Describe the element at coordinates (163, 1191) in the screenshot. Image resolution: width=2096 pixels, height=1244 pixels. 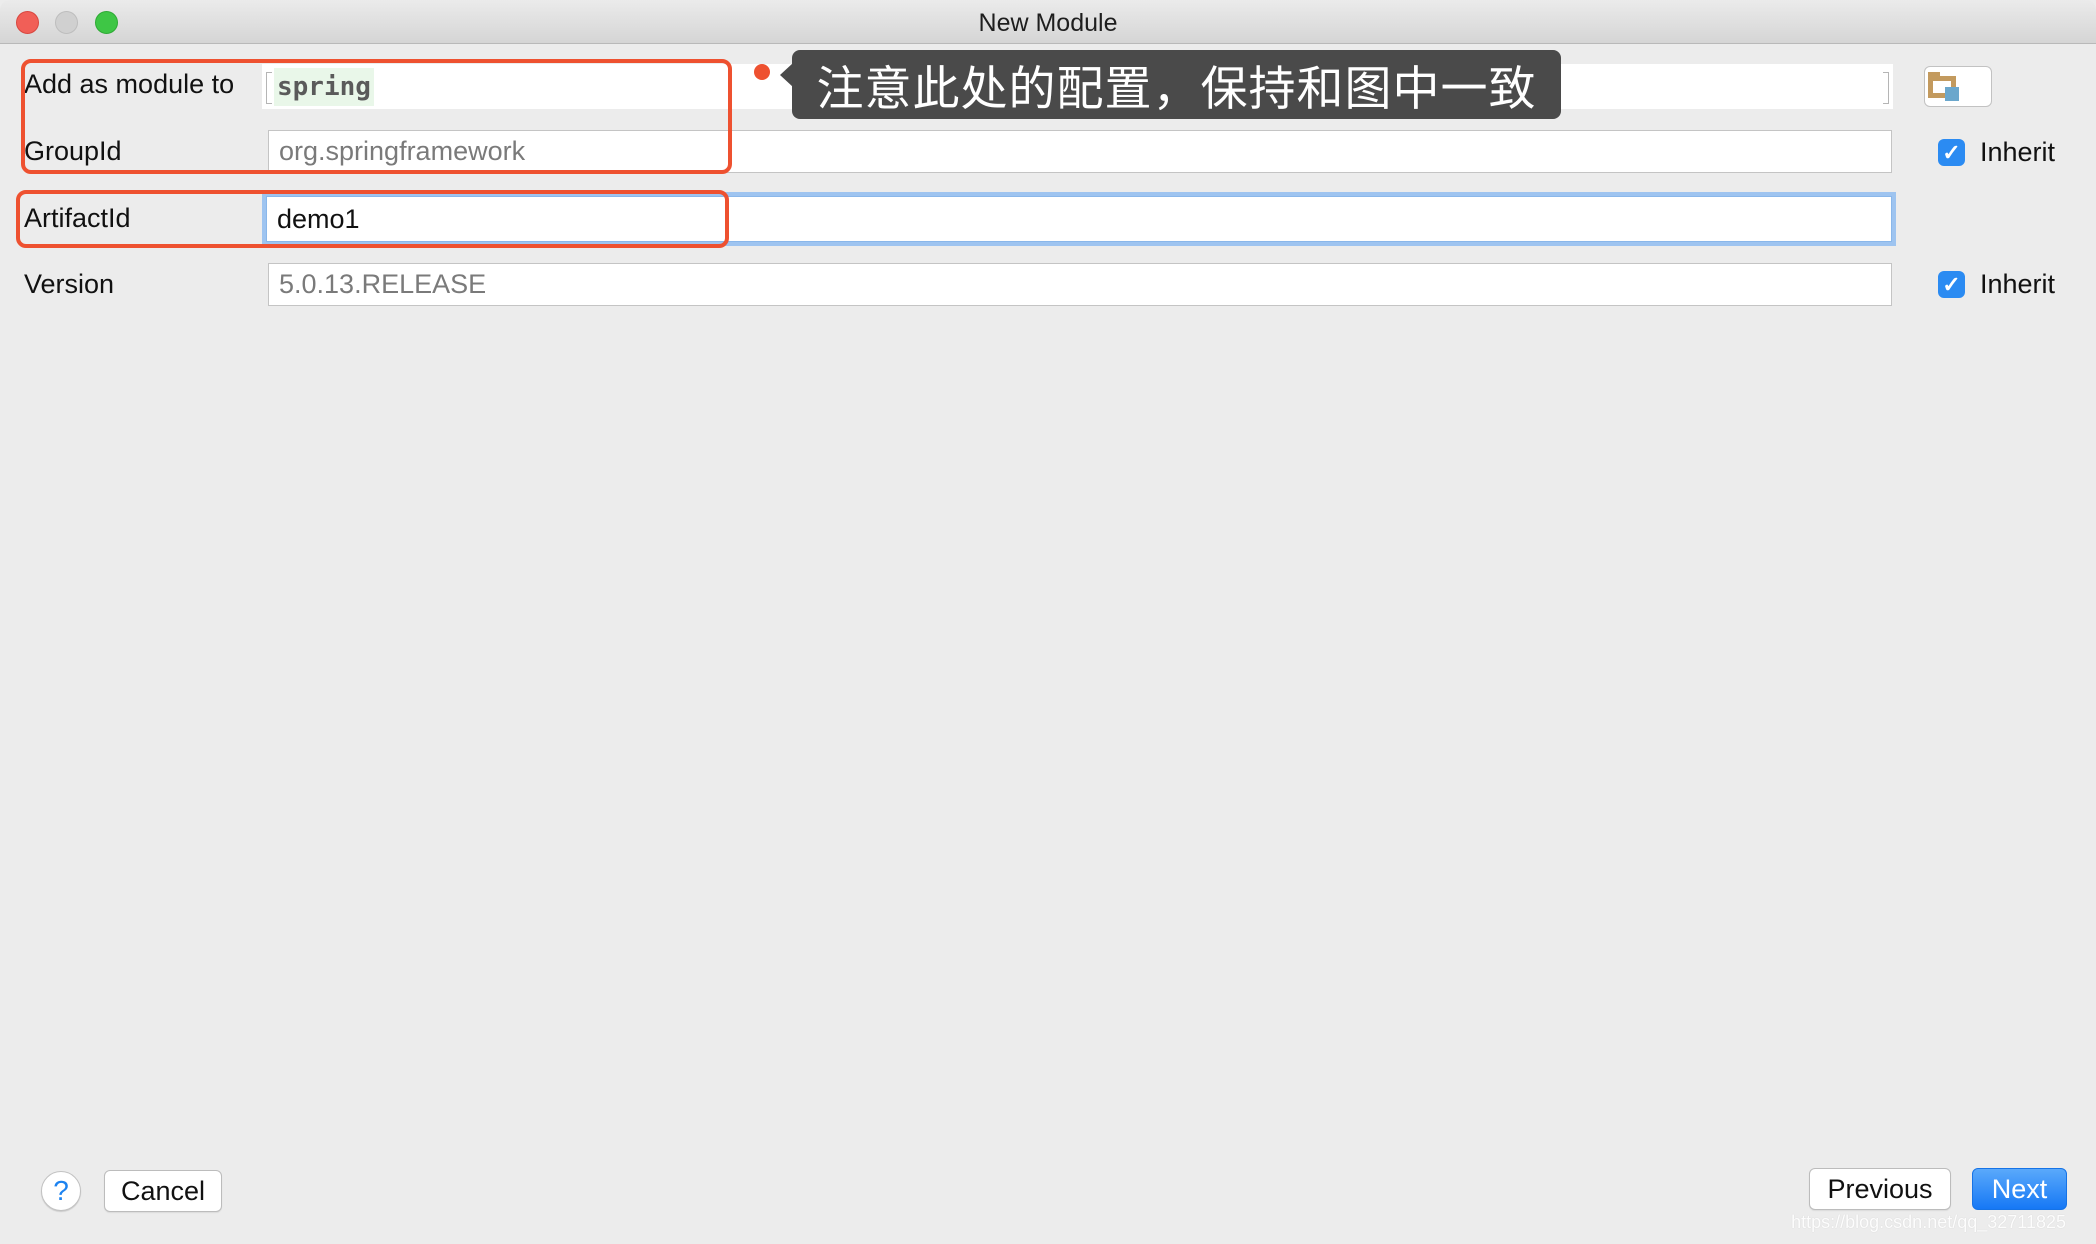
I see `cancel-button: Cancel` at that location.